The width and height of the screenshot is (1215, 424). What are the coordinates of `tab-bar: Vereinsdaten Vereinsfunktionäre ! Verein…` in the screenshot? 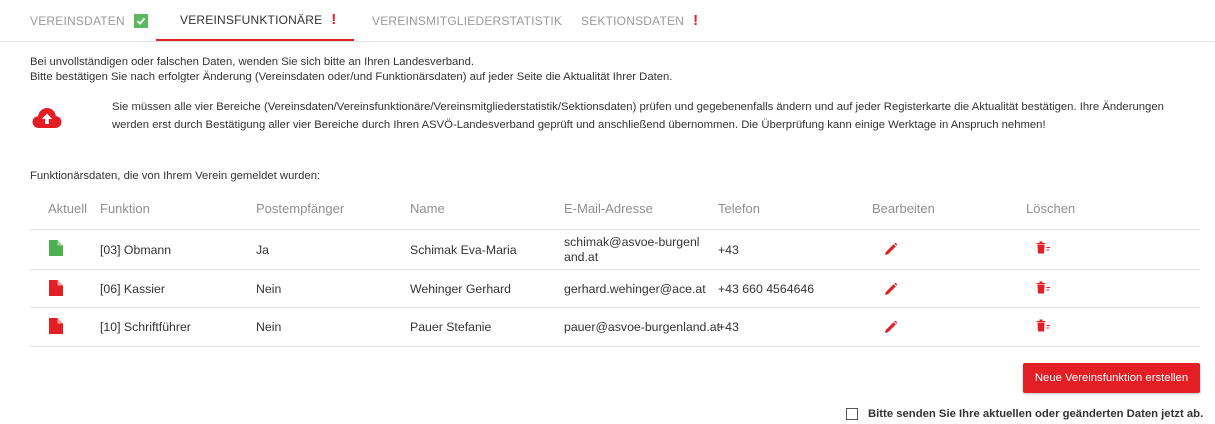 It's located at (607, 21).